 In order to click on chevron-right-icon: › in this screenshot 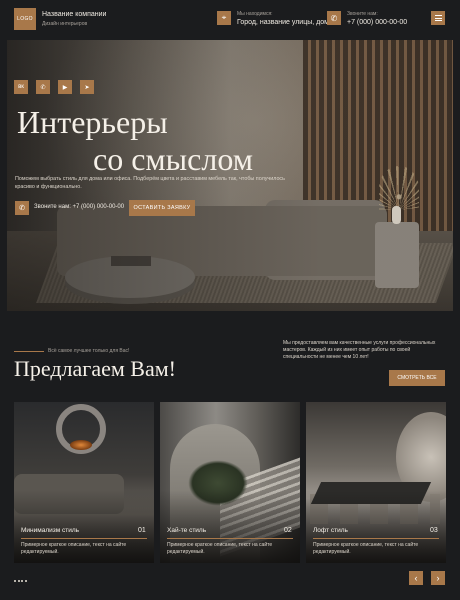, I will do `click(438, 578)`.